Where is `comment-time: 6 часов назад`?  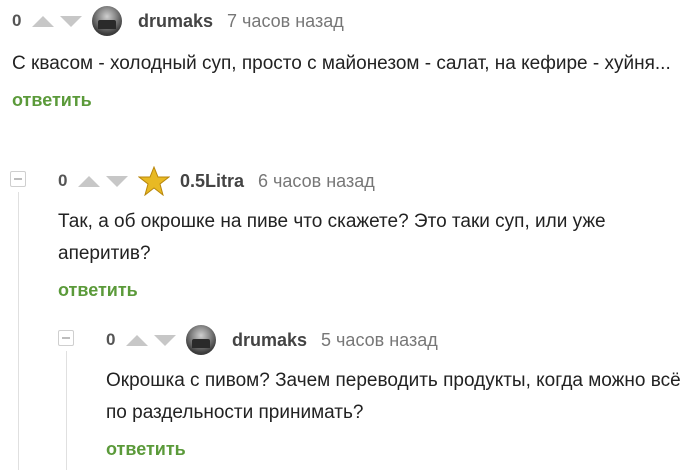
comment-time: 6 часов назад is located at coordinates (316, 181).